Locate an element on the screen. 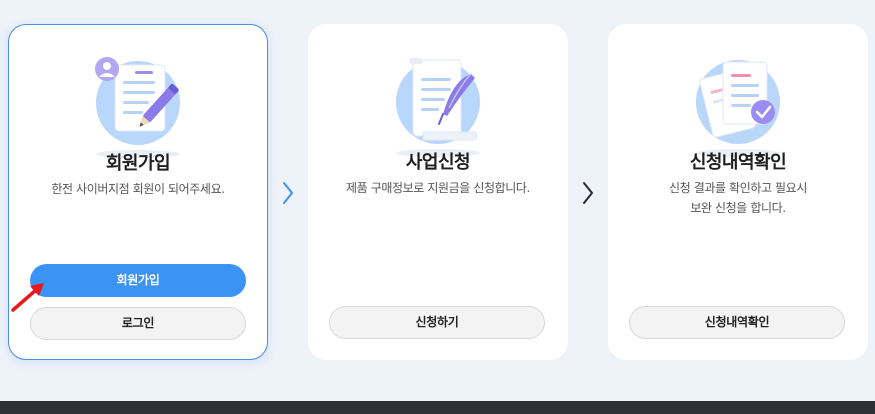  apply-button: 신청하기 is located at coordinates (437, 322).